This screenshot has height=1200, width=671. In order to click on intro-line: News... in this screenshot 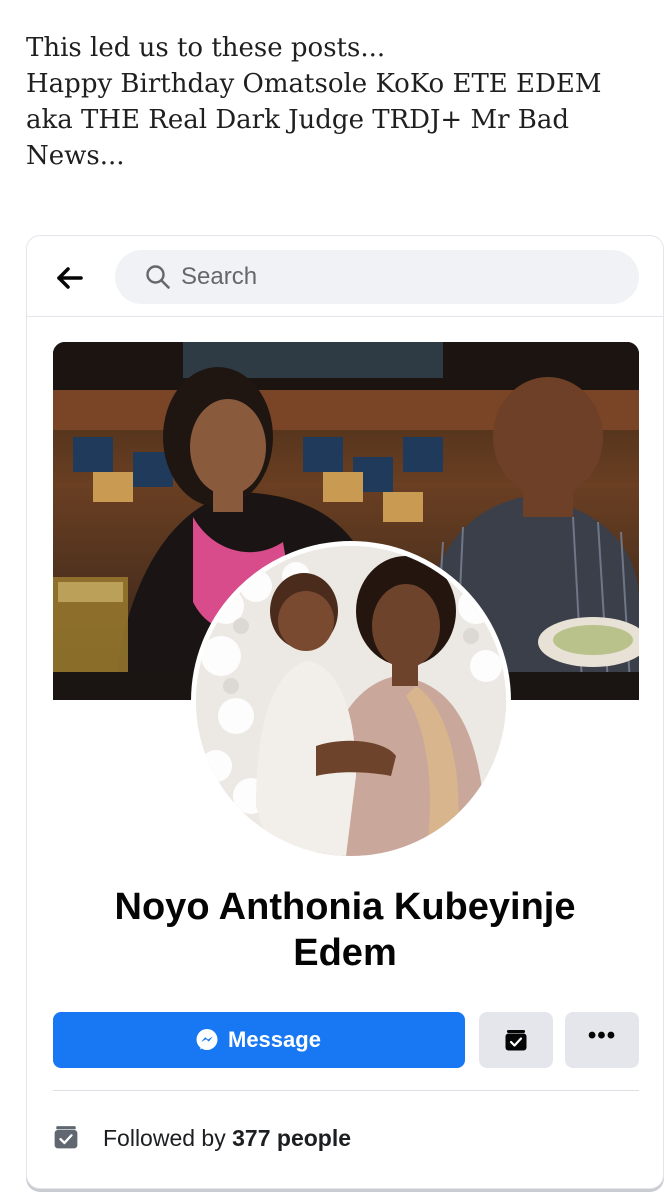, I will do `click(75, 156)`.